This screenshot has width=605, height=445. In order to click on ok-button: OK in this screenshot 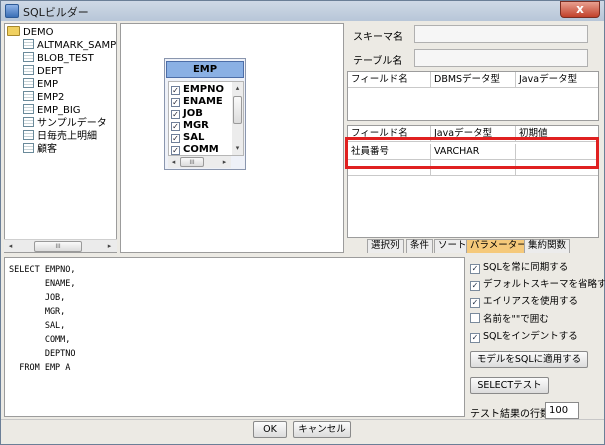, I will do `click(270, 429)`.